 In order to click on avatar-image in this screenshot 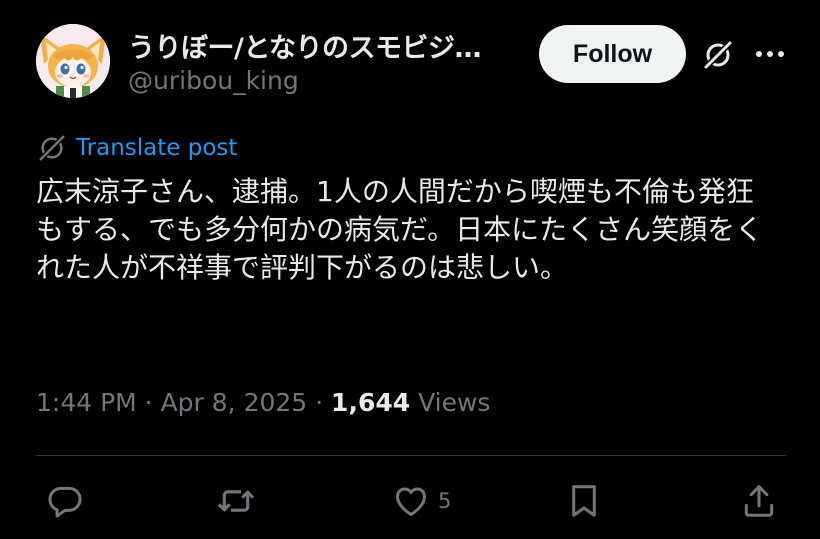, I will do `click(73, 61)`.